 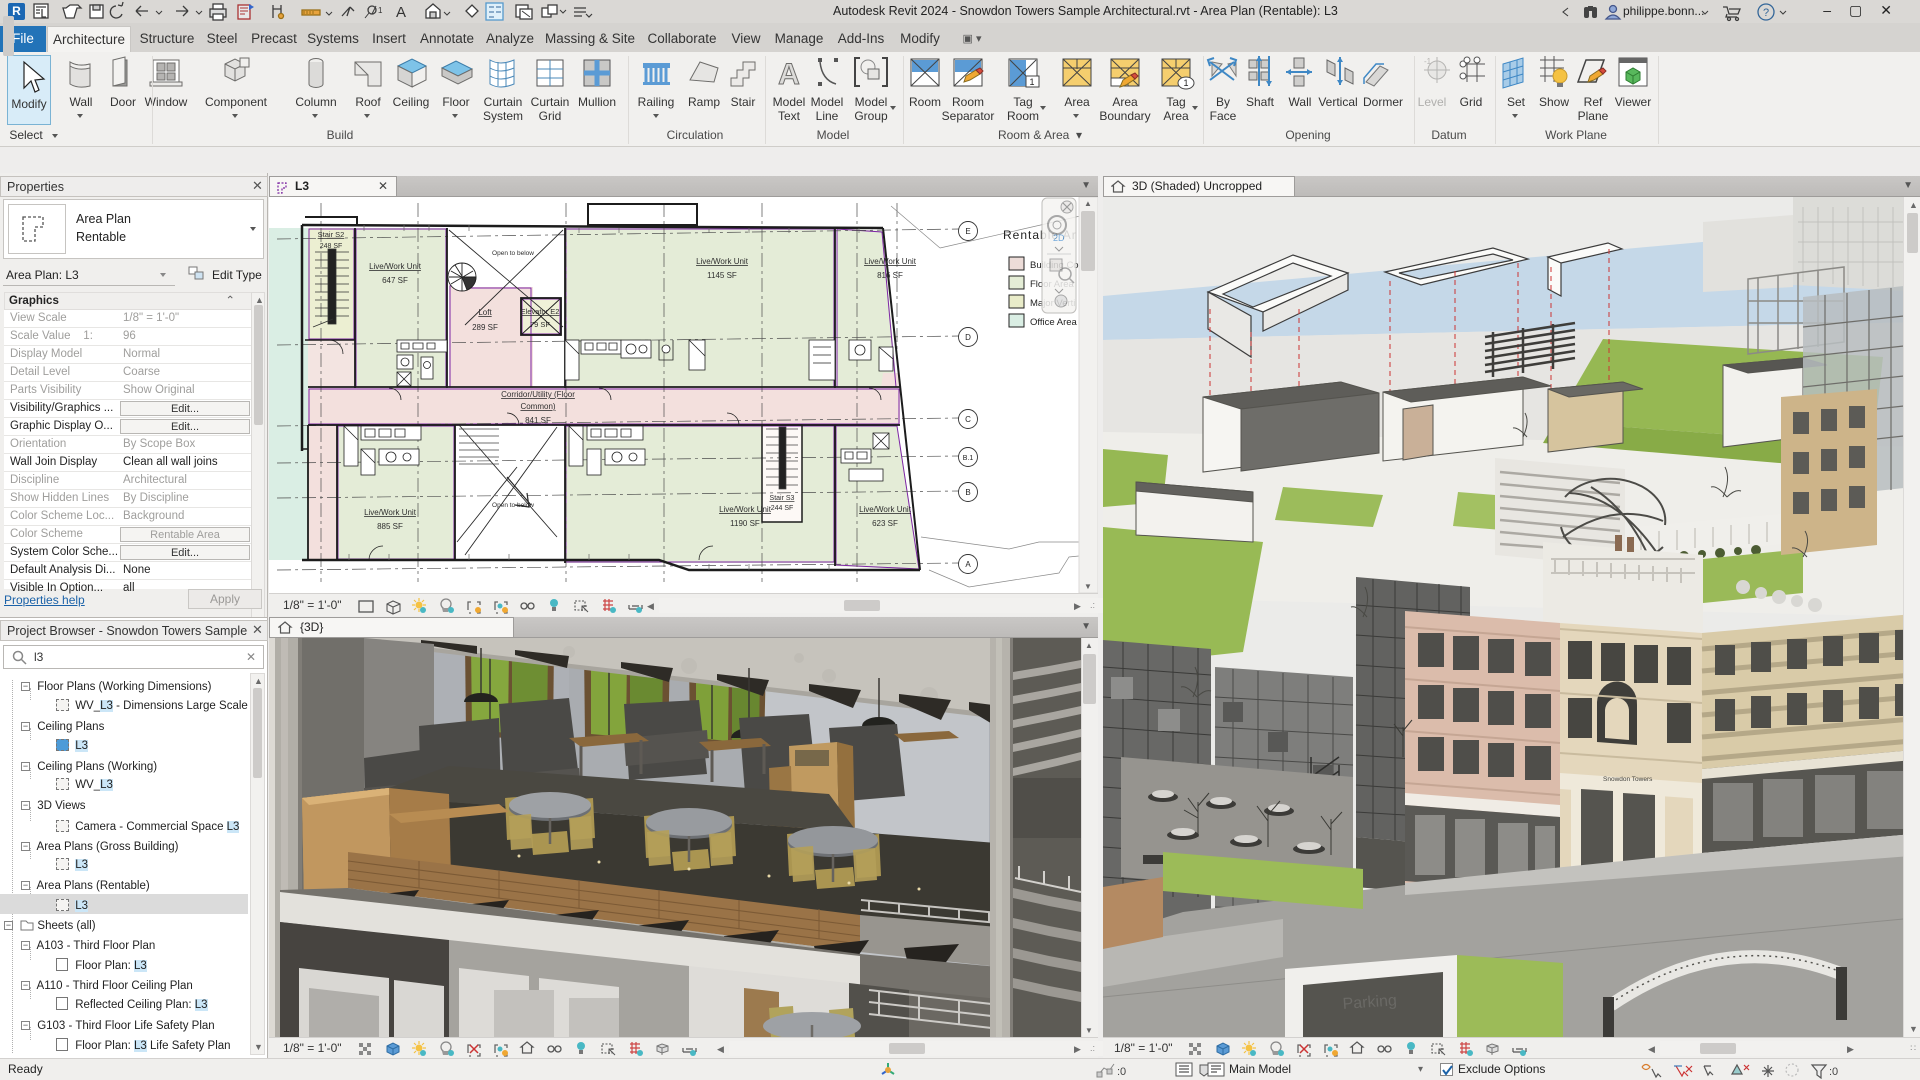 I want to click on svg-text: B.1, so click(x=968, y=458).